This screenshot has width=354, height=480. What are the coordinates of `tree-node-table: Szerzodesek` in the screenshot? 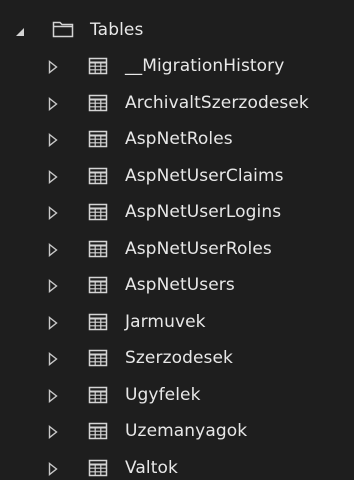 It's located at (177, 358).